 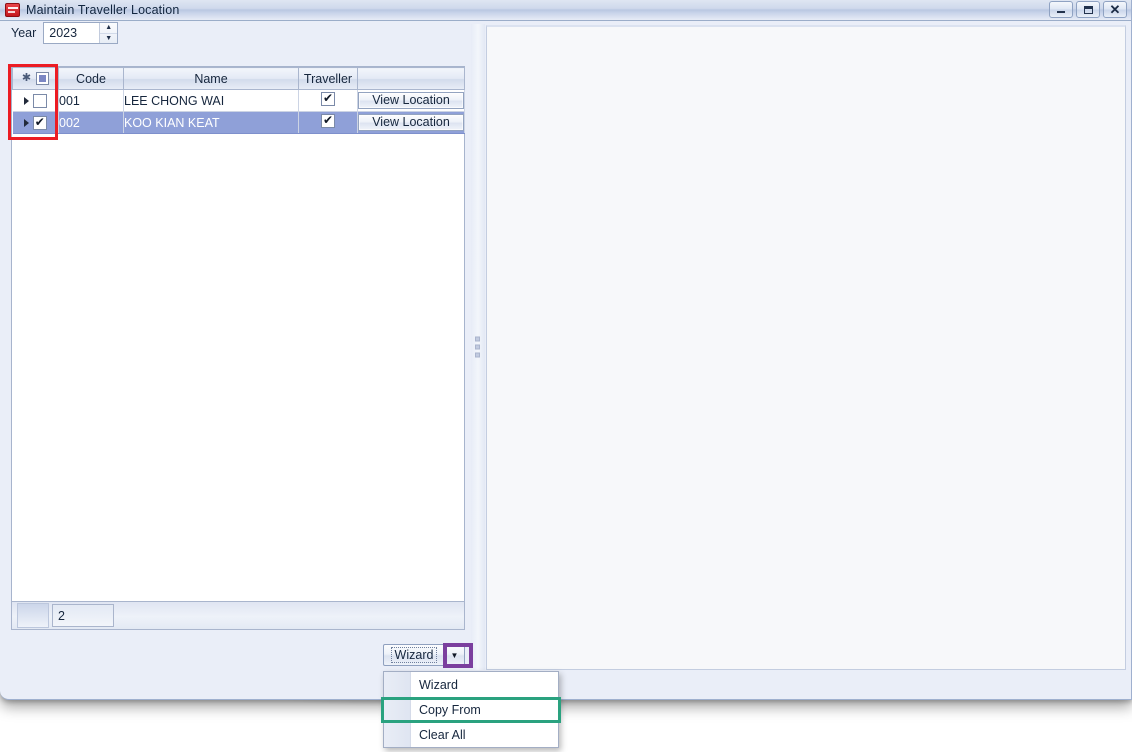 I want to click on menu-item-clear-all: Clear All, so click(x=471, y=734).